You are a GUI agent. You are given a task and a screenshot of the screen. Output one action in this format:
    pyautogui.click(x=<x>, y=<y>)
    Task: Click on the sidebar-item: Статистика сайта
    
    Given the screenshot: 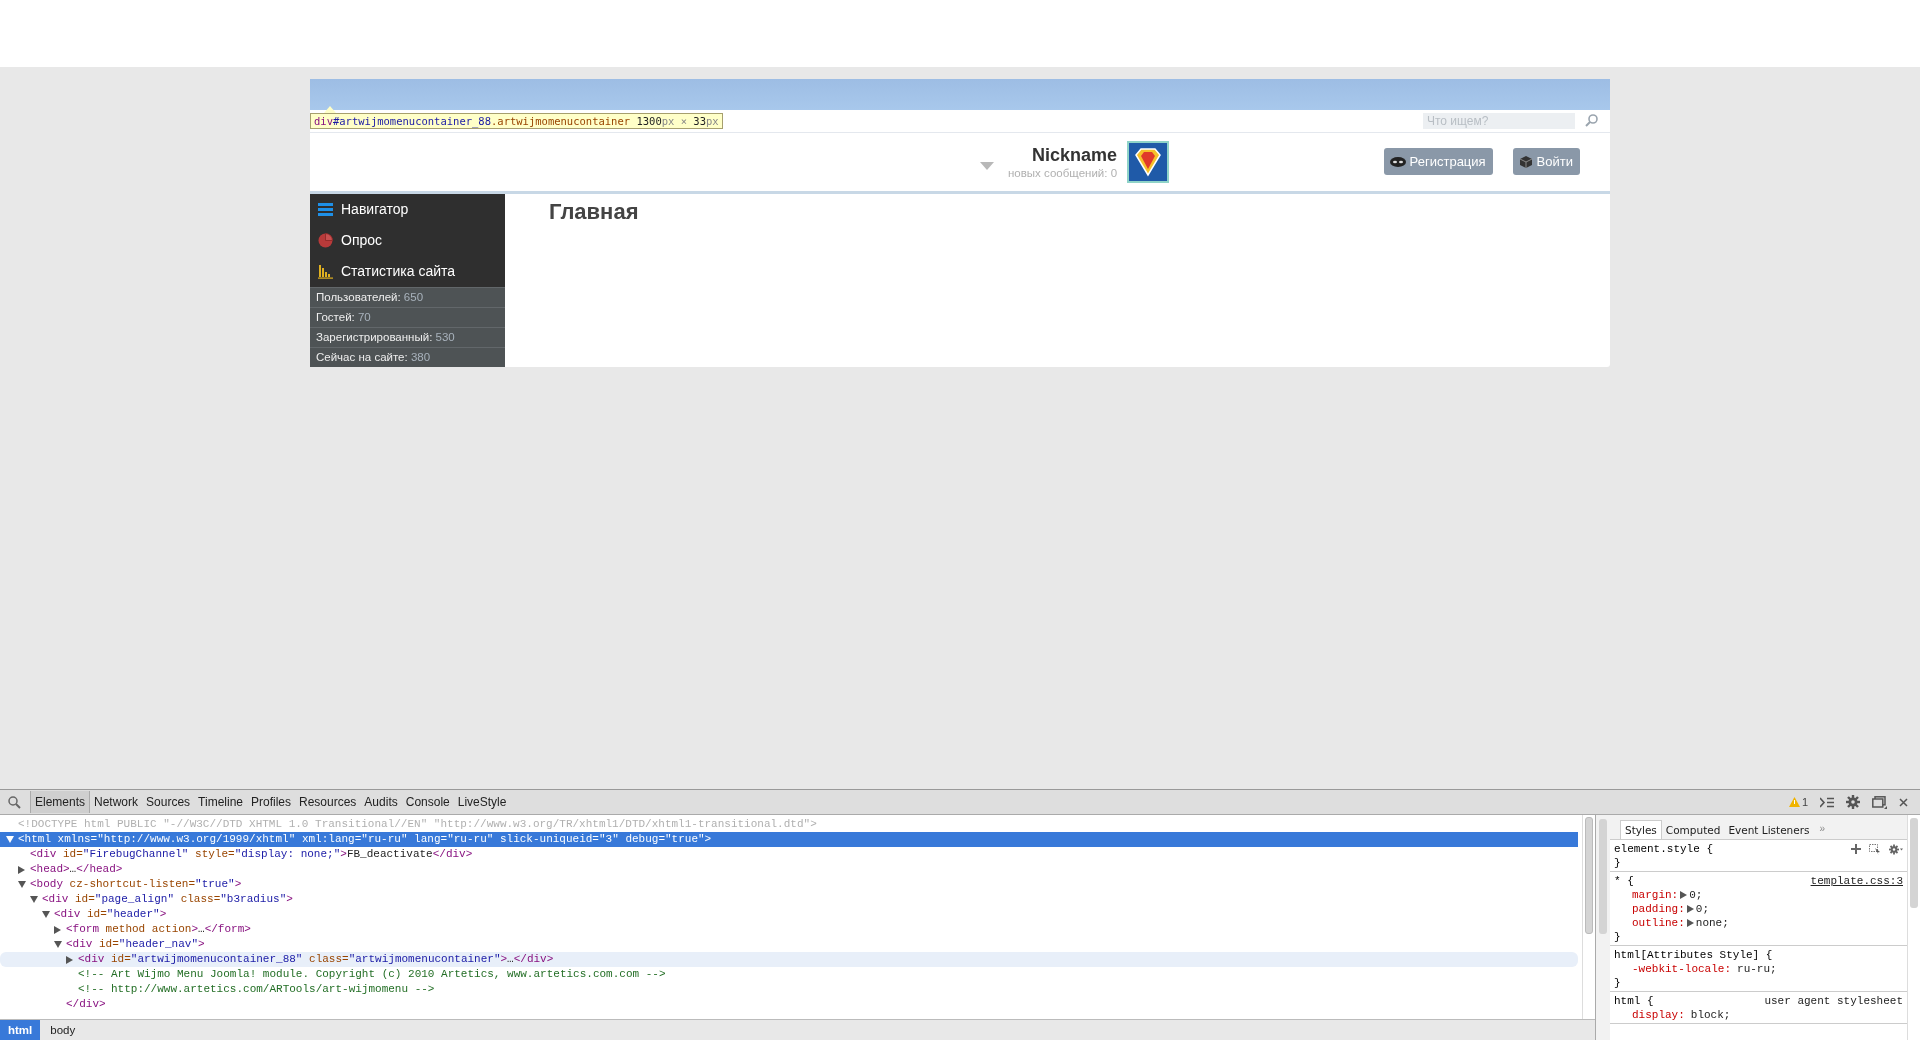 What is the action you would take?
    pyautogui.click(x=407, y=271)
    